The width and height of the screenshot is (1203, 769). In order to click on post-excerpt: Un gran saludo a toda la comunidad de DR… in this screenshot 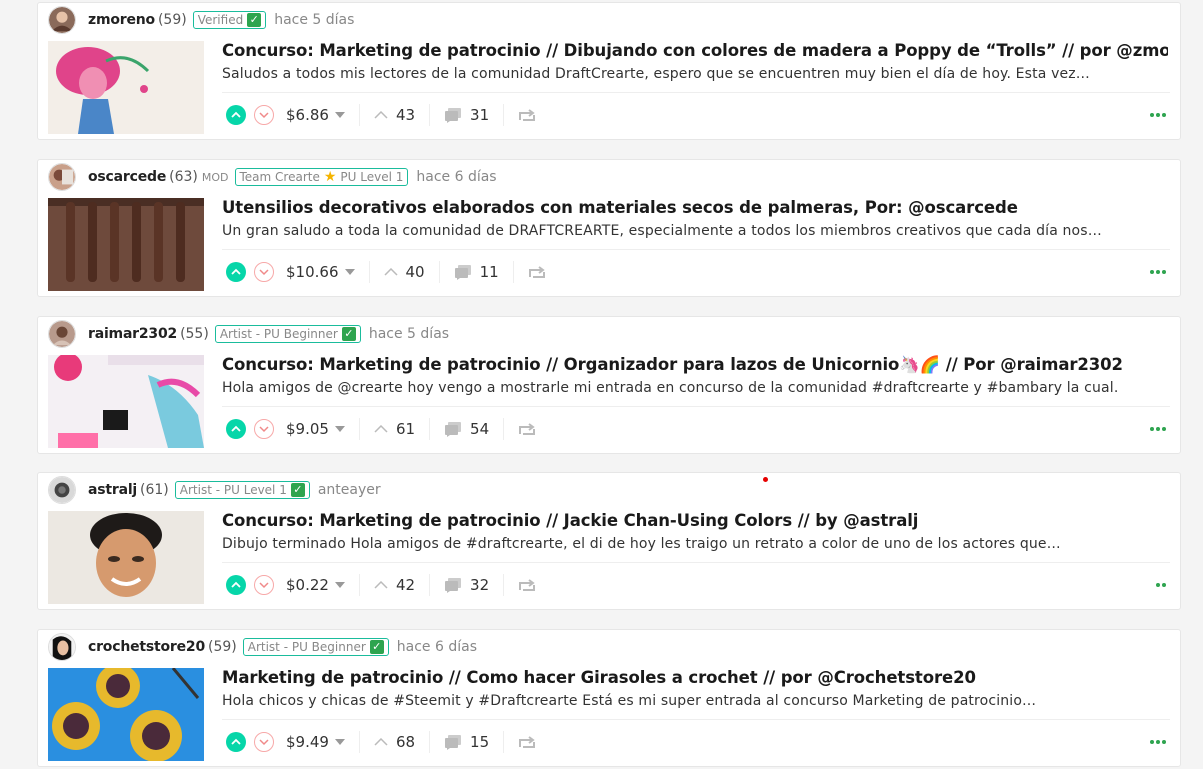, I will do `click(671, 231)`.